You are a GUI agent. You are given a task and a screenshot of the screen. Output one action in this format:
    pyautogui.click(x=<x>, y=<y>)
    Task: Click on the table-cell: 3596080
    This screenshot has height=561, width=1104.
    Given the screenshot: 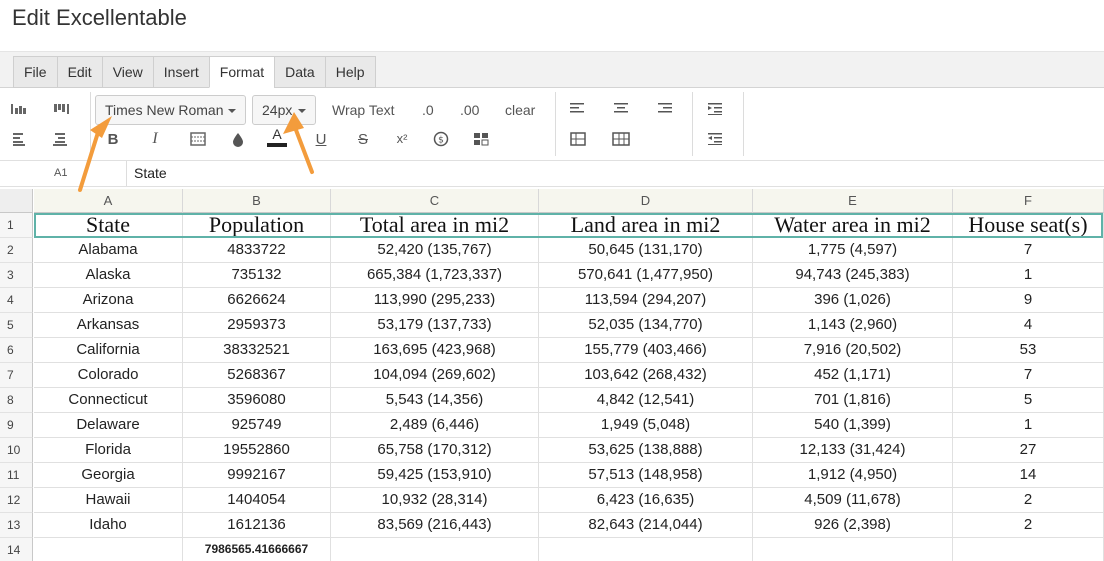 What is the action you would take?
    pyautogui.click(x=257, y=400)
    